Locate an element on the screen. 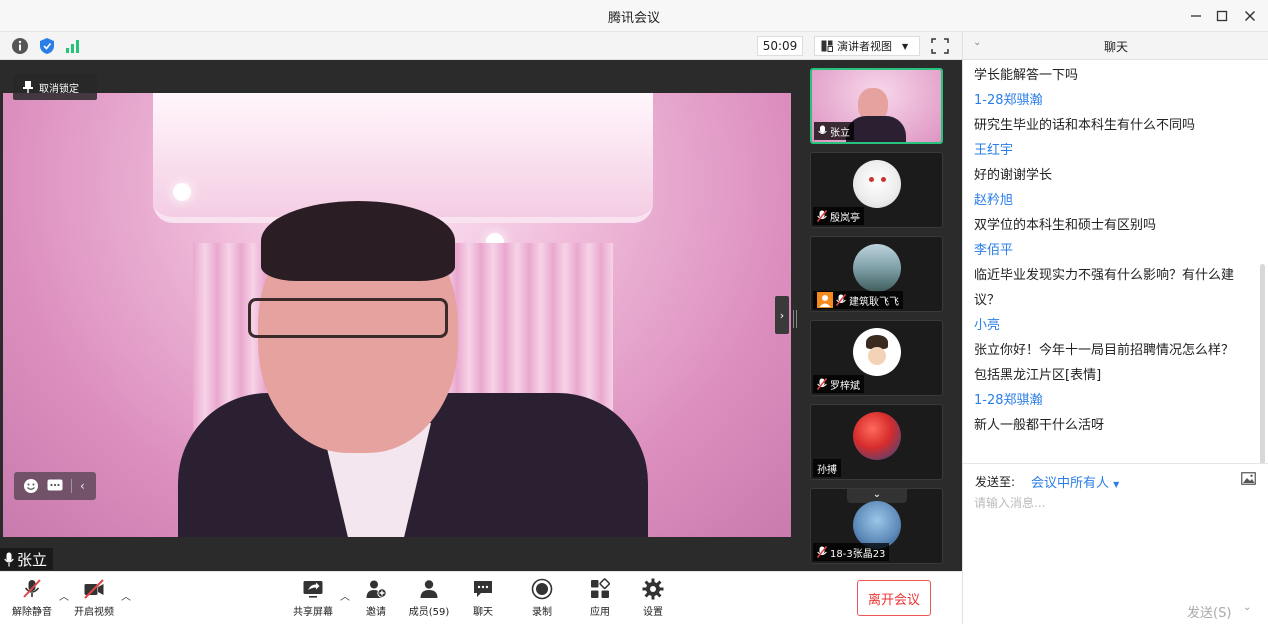  participant-name: 罗梓斌 is located at coordinates (845, 386).